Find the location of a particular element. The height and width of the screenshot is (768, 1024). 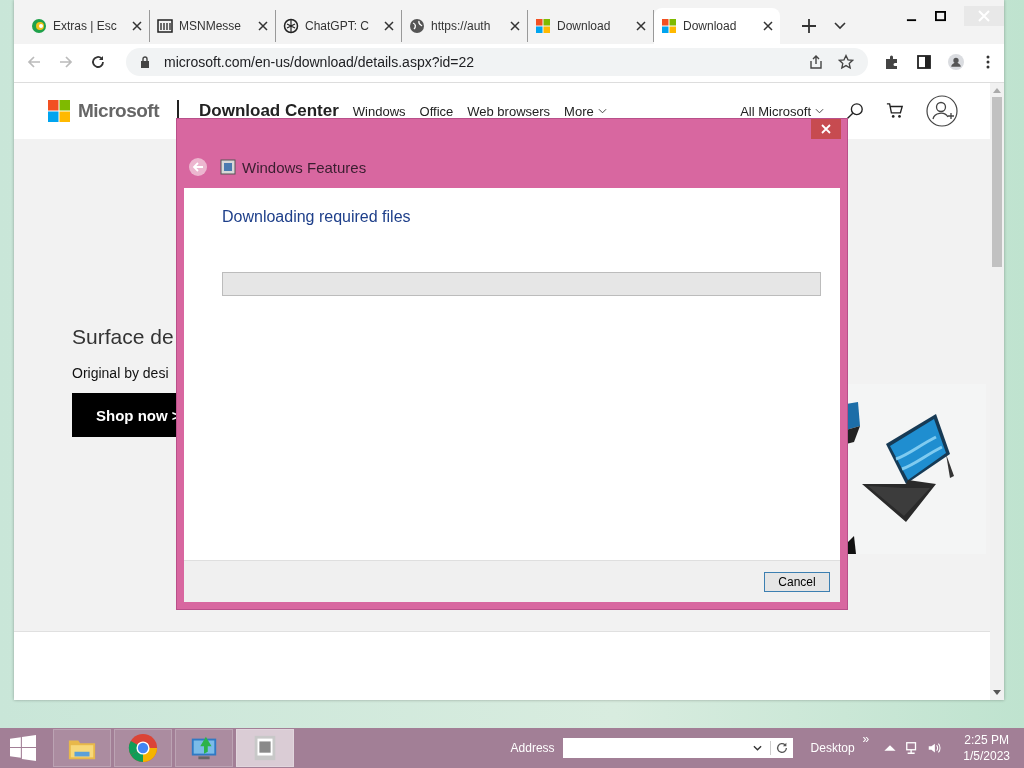

circle-logo-icon is located at coordinates (39, 26).